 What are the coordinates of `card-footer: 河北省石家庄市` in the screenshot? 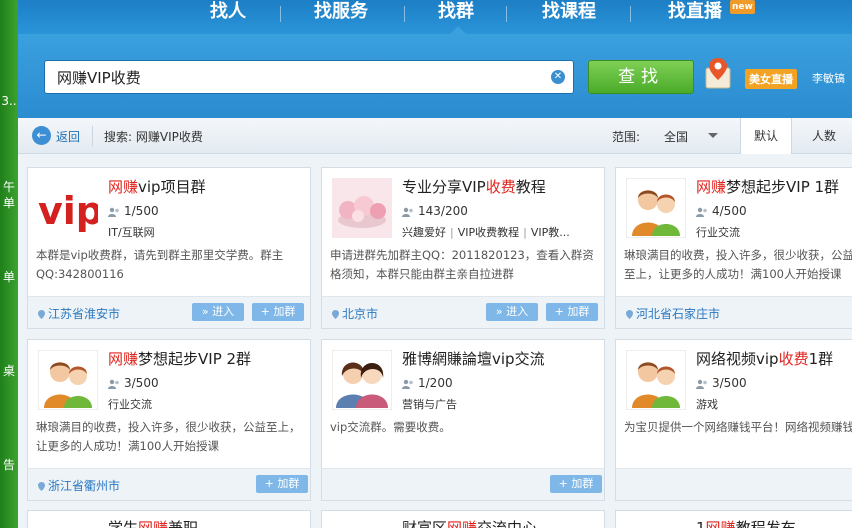 It's located at (734, 312).